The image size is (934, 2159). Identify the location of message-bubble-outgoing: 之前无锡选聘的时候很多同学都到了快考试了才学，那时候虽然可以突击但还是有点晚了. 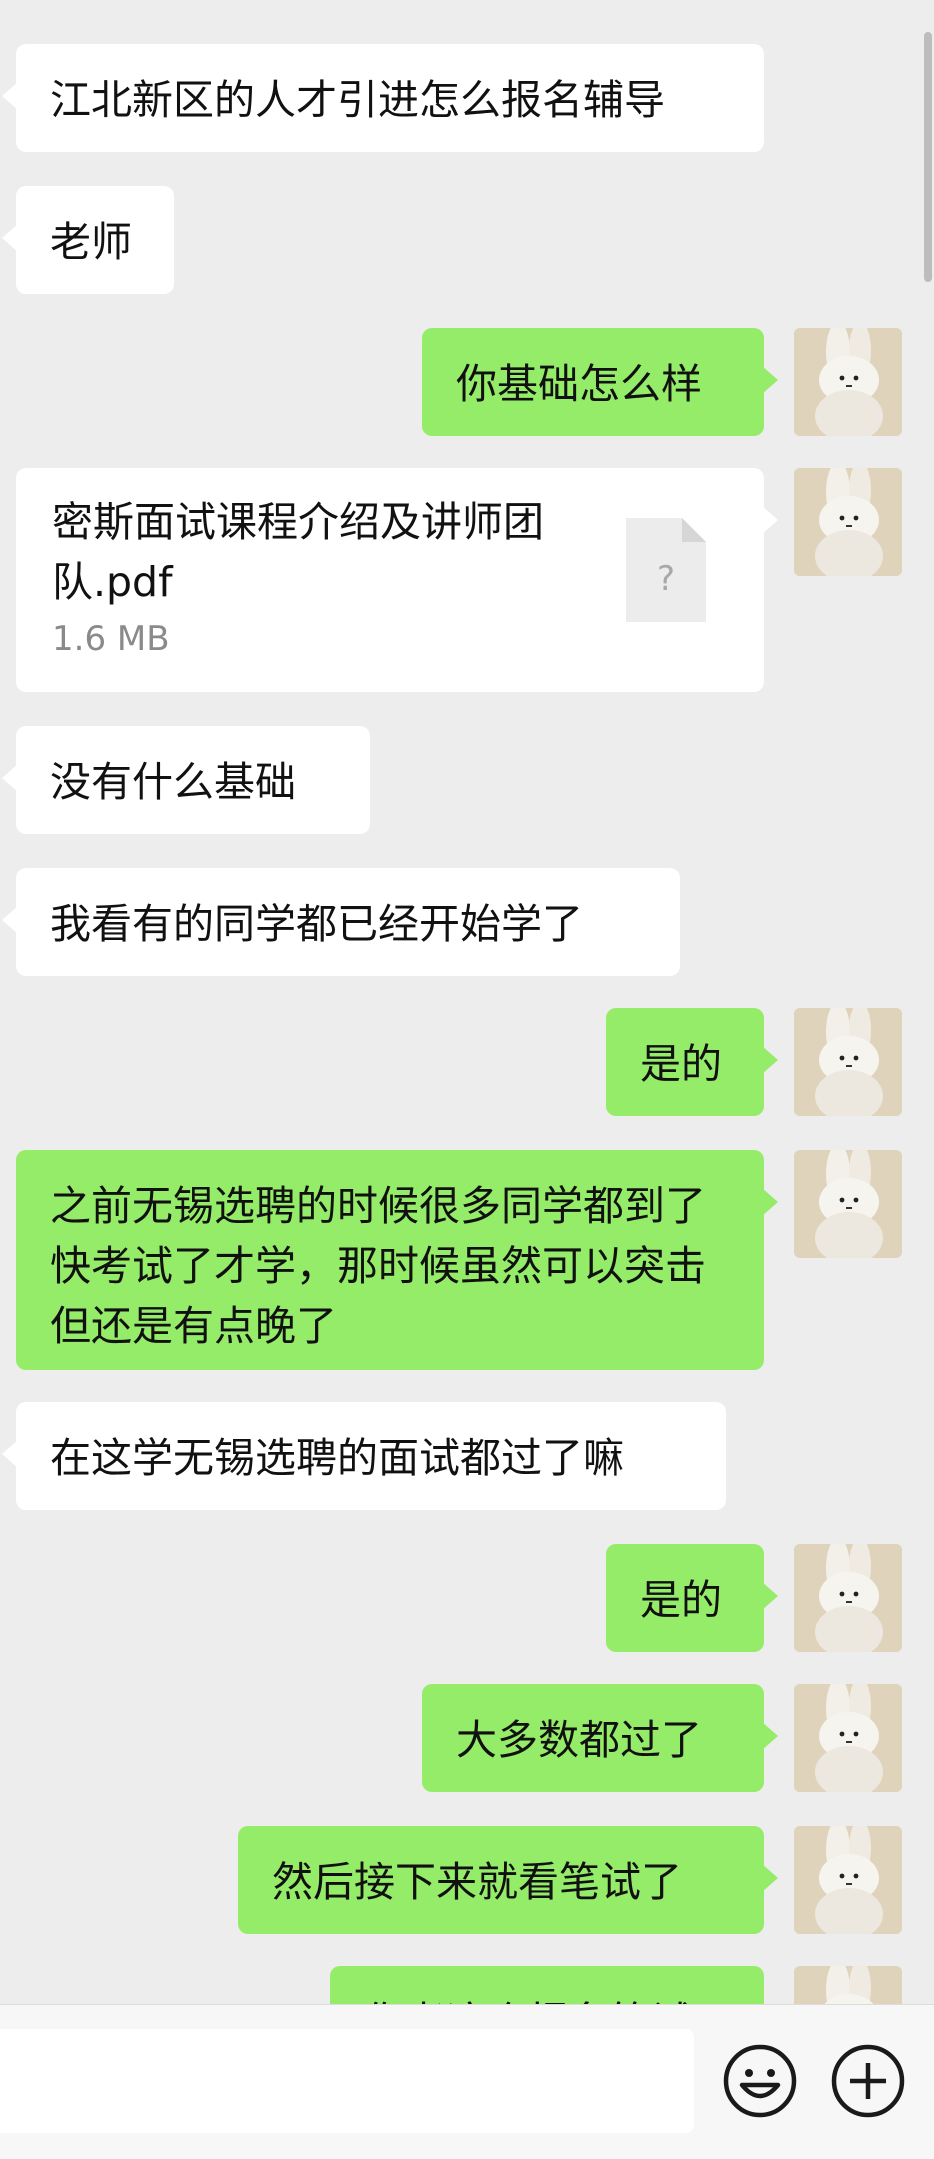
(397, 1260).